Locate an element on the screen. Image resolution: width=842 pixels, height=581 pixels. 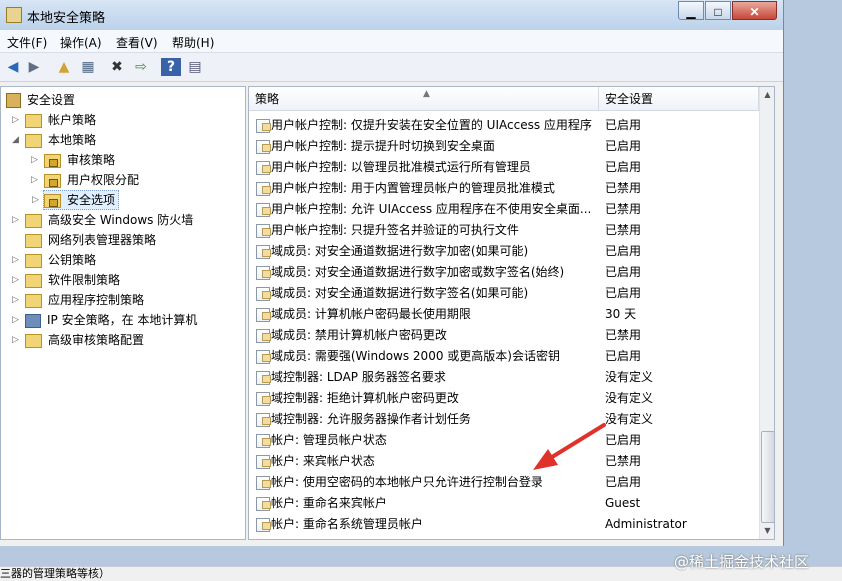
arrow-shaft is located at coordinates (574, 443).